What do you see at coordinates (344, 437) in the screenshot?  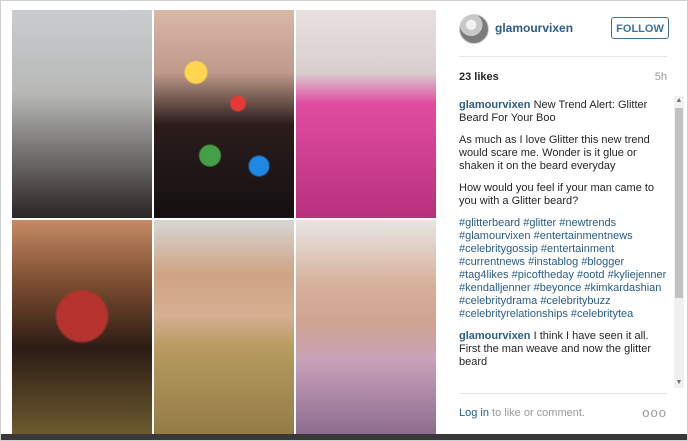 I see `window-bottom-border` at bounding box center [344, 437].